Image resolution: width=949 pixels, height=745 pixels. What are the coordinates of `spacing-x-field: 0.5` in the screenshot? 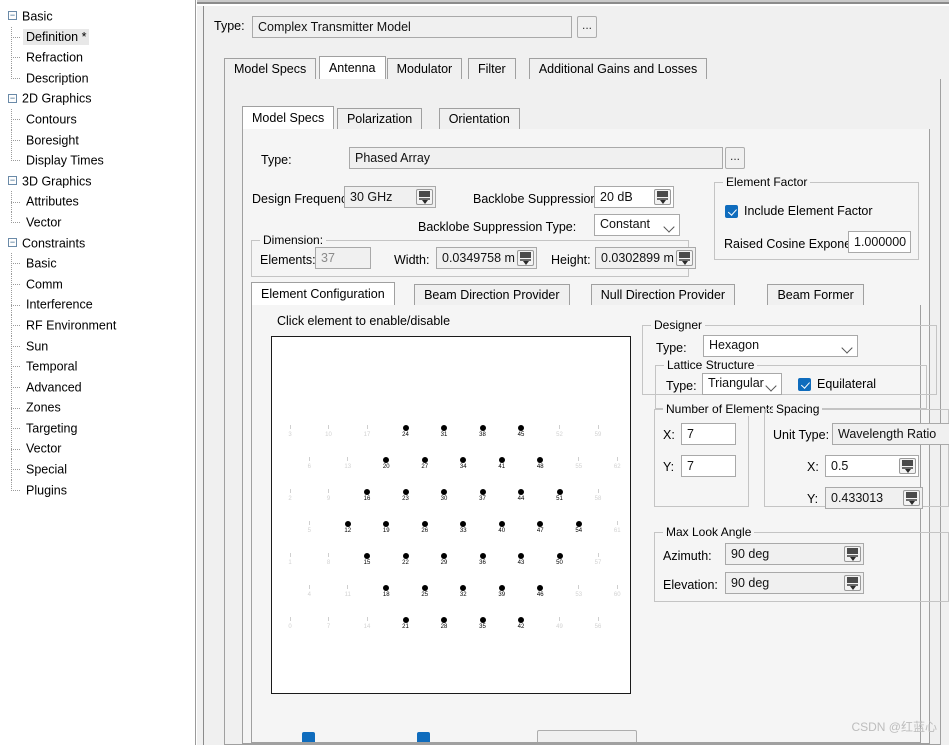 It's located at (872, 466).